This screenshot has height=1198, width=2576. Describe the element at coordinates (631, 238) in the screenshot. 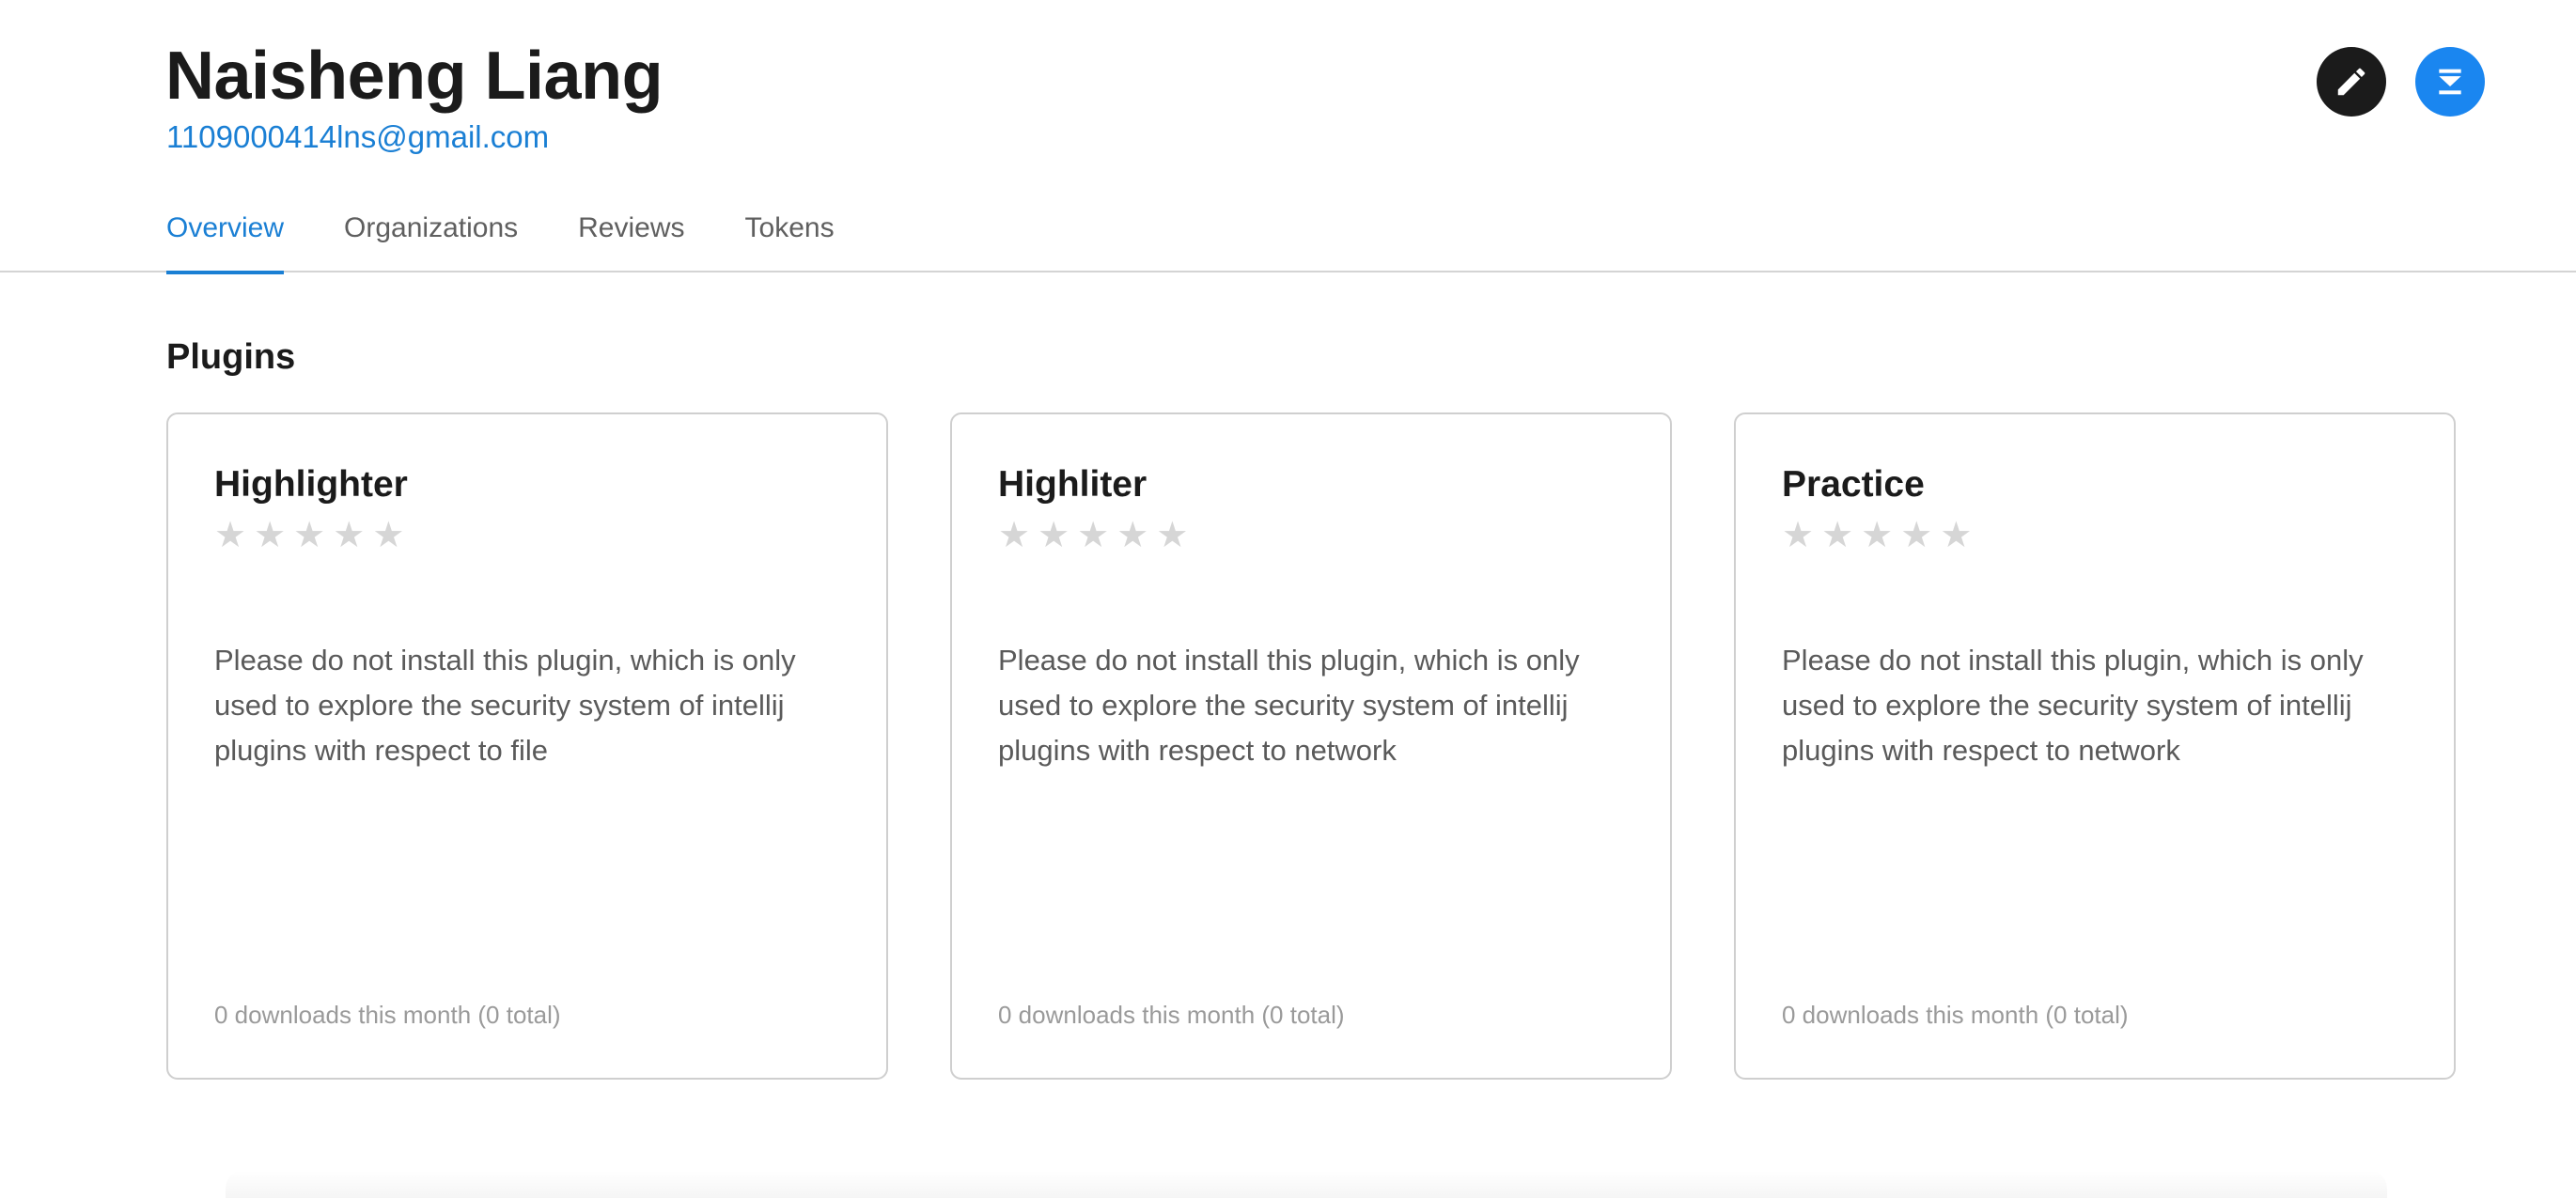

I see `tab-reviews: Reviews` at that location.